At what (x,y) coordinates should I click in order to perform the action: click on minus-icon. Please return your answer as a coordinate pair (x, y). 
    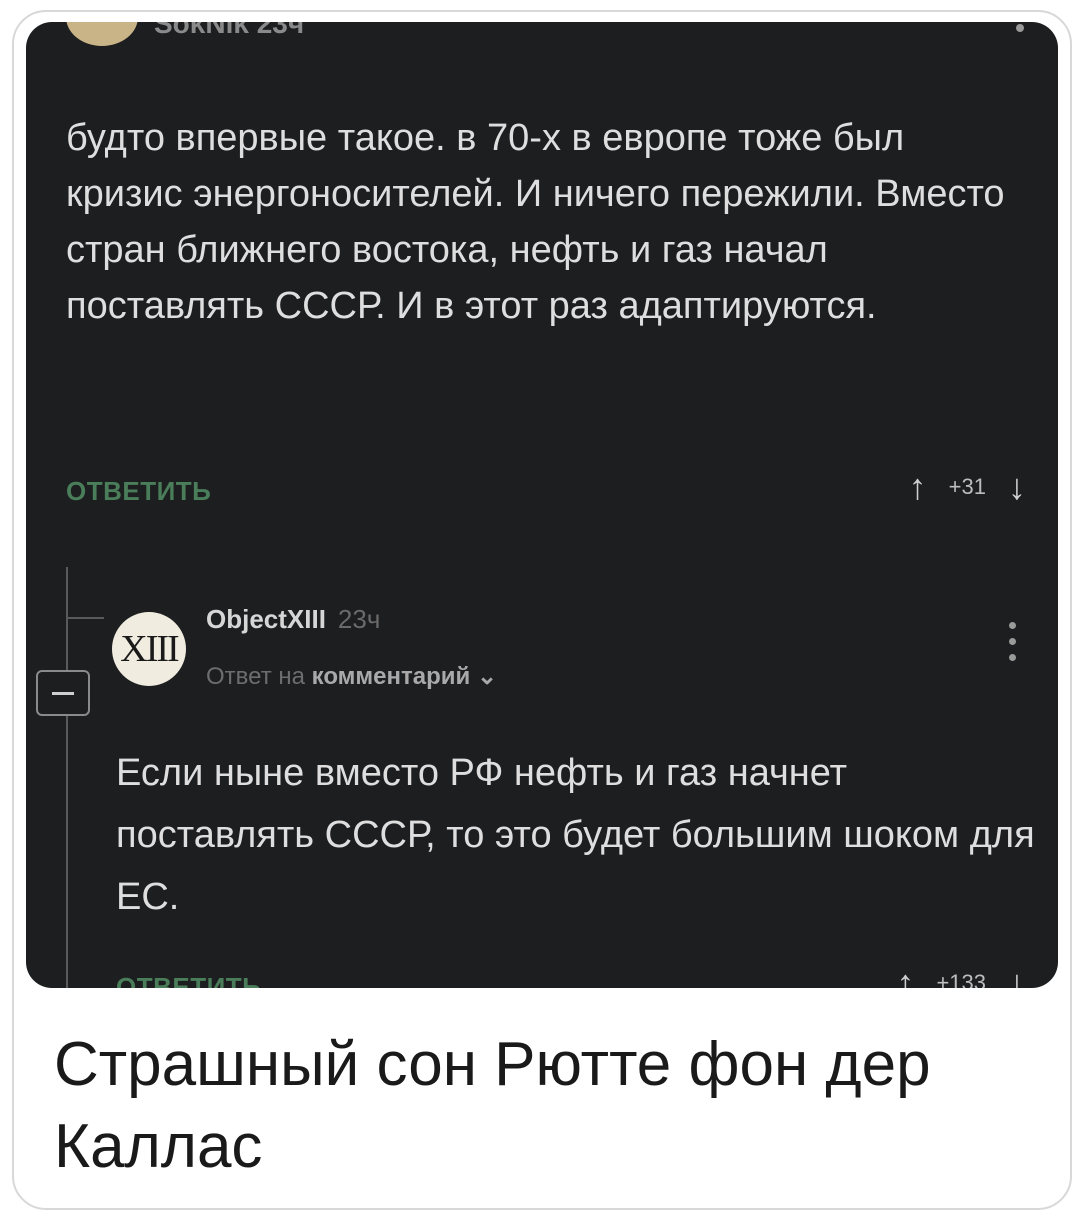
    Looking at the image, I should click on (63, 693).